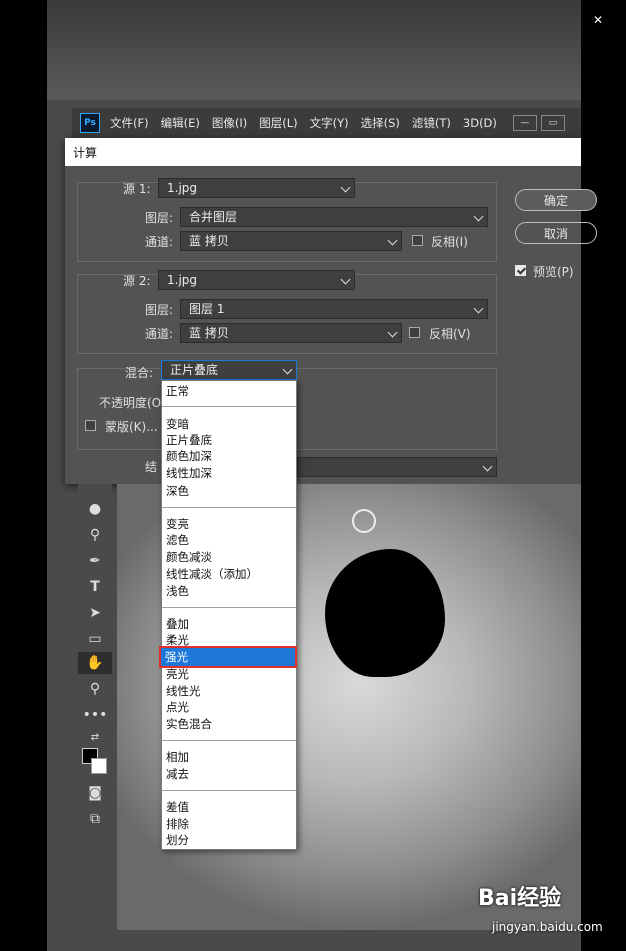  I want to click on blend-option-lighter-color: 浅色, so click(177, 591).